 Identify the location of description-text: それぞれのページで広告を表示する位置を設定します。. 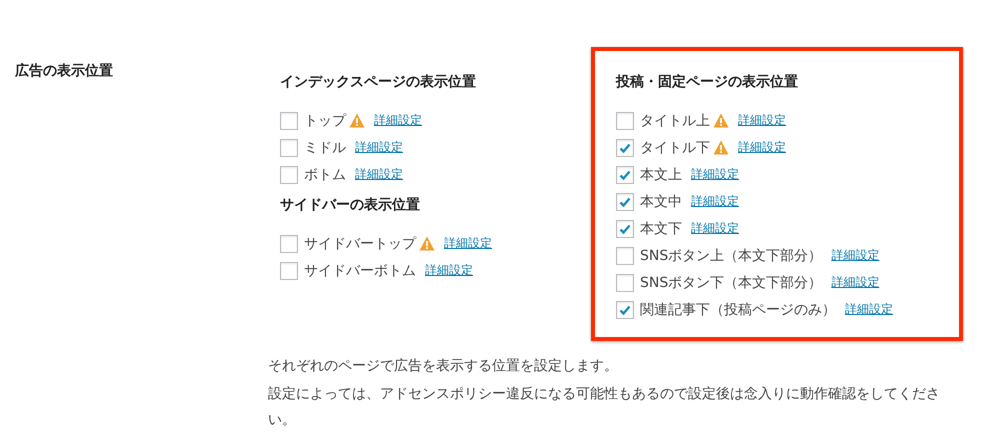
(443, 366).